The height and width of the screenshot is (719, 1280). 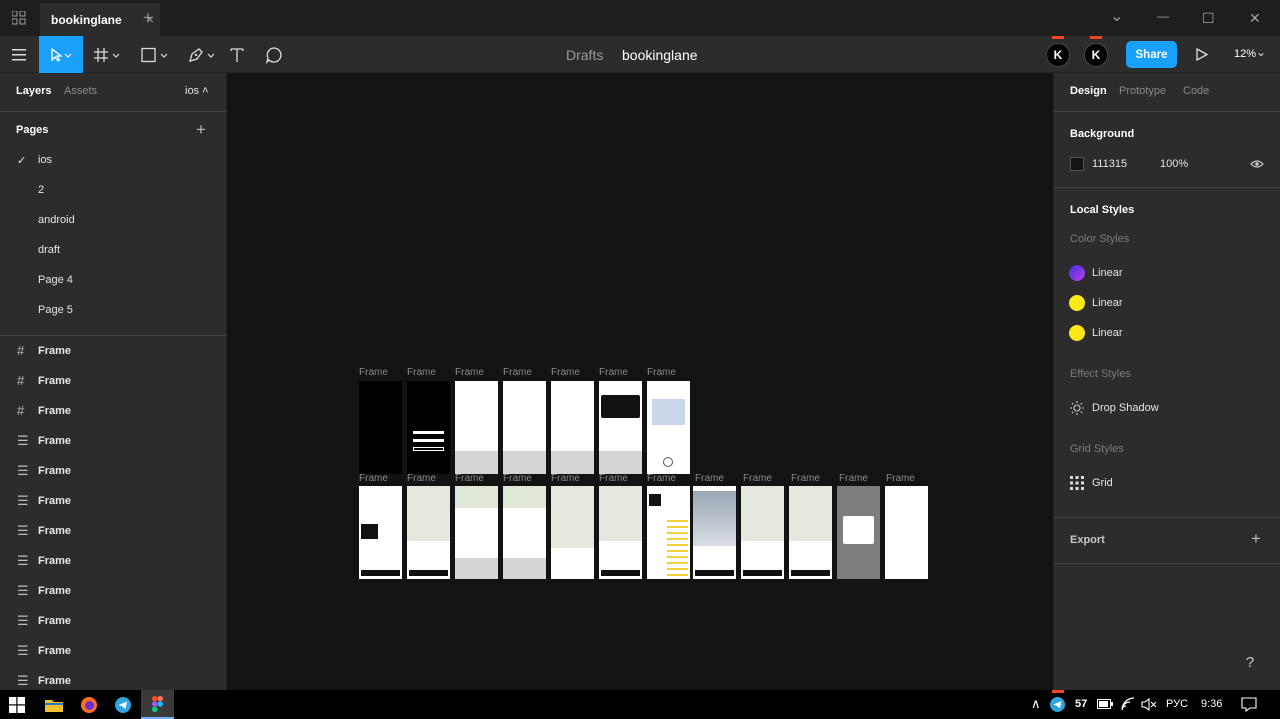 I want to click on page-item-2: 2, so click(x=41, y=190).